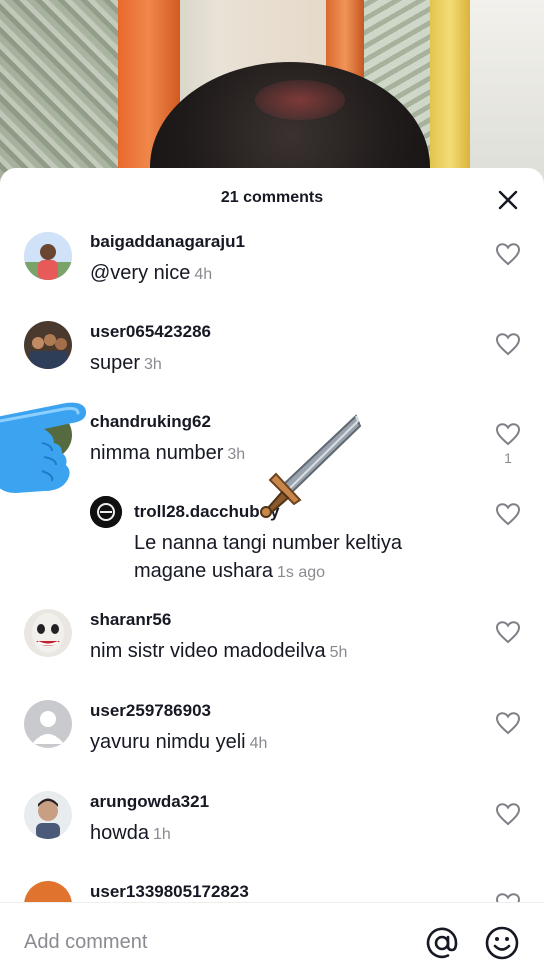 The width and height of the screenshot is (544, 960). What do you see at coordinates (272, 258) in the screenshot?
I see `comment-item: baigaddanagaraju1 @very nice 4h` at bounding box center [272, 258].